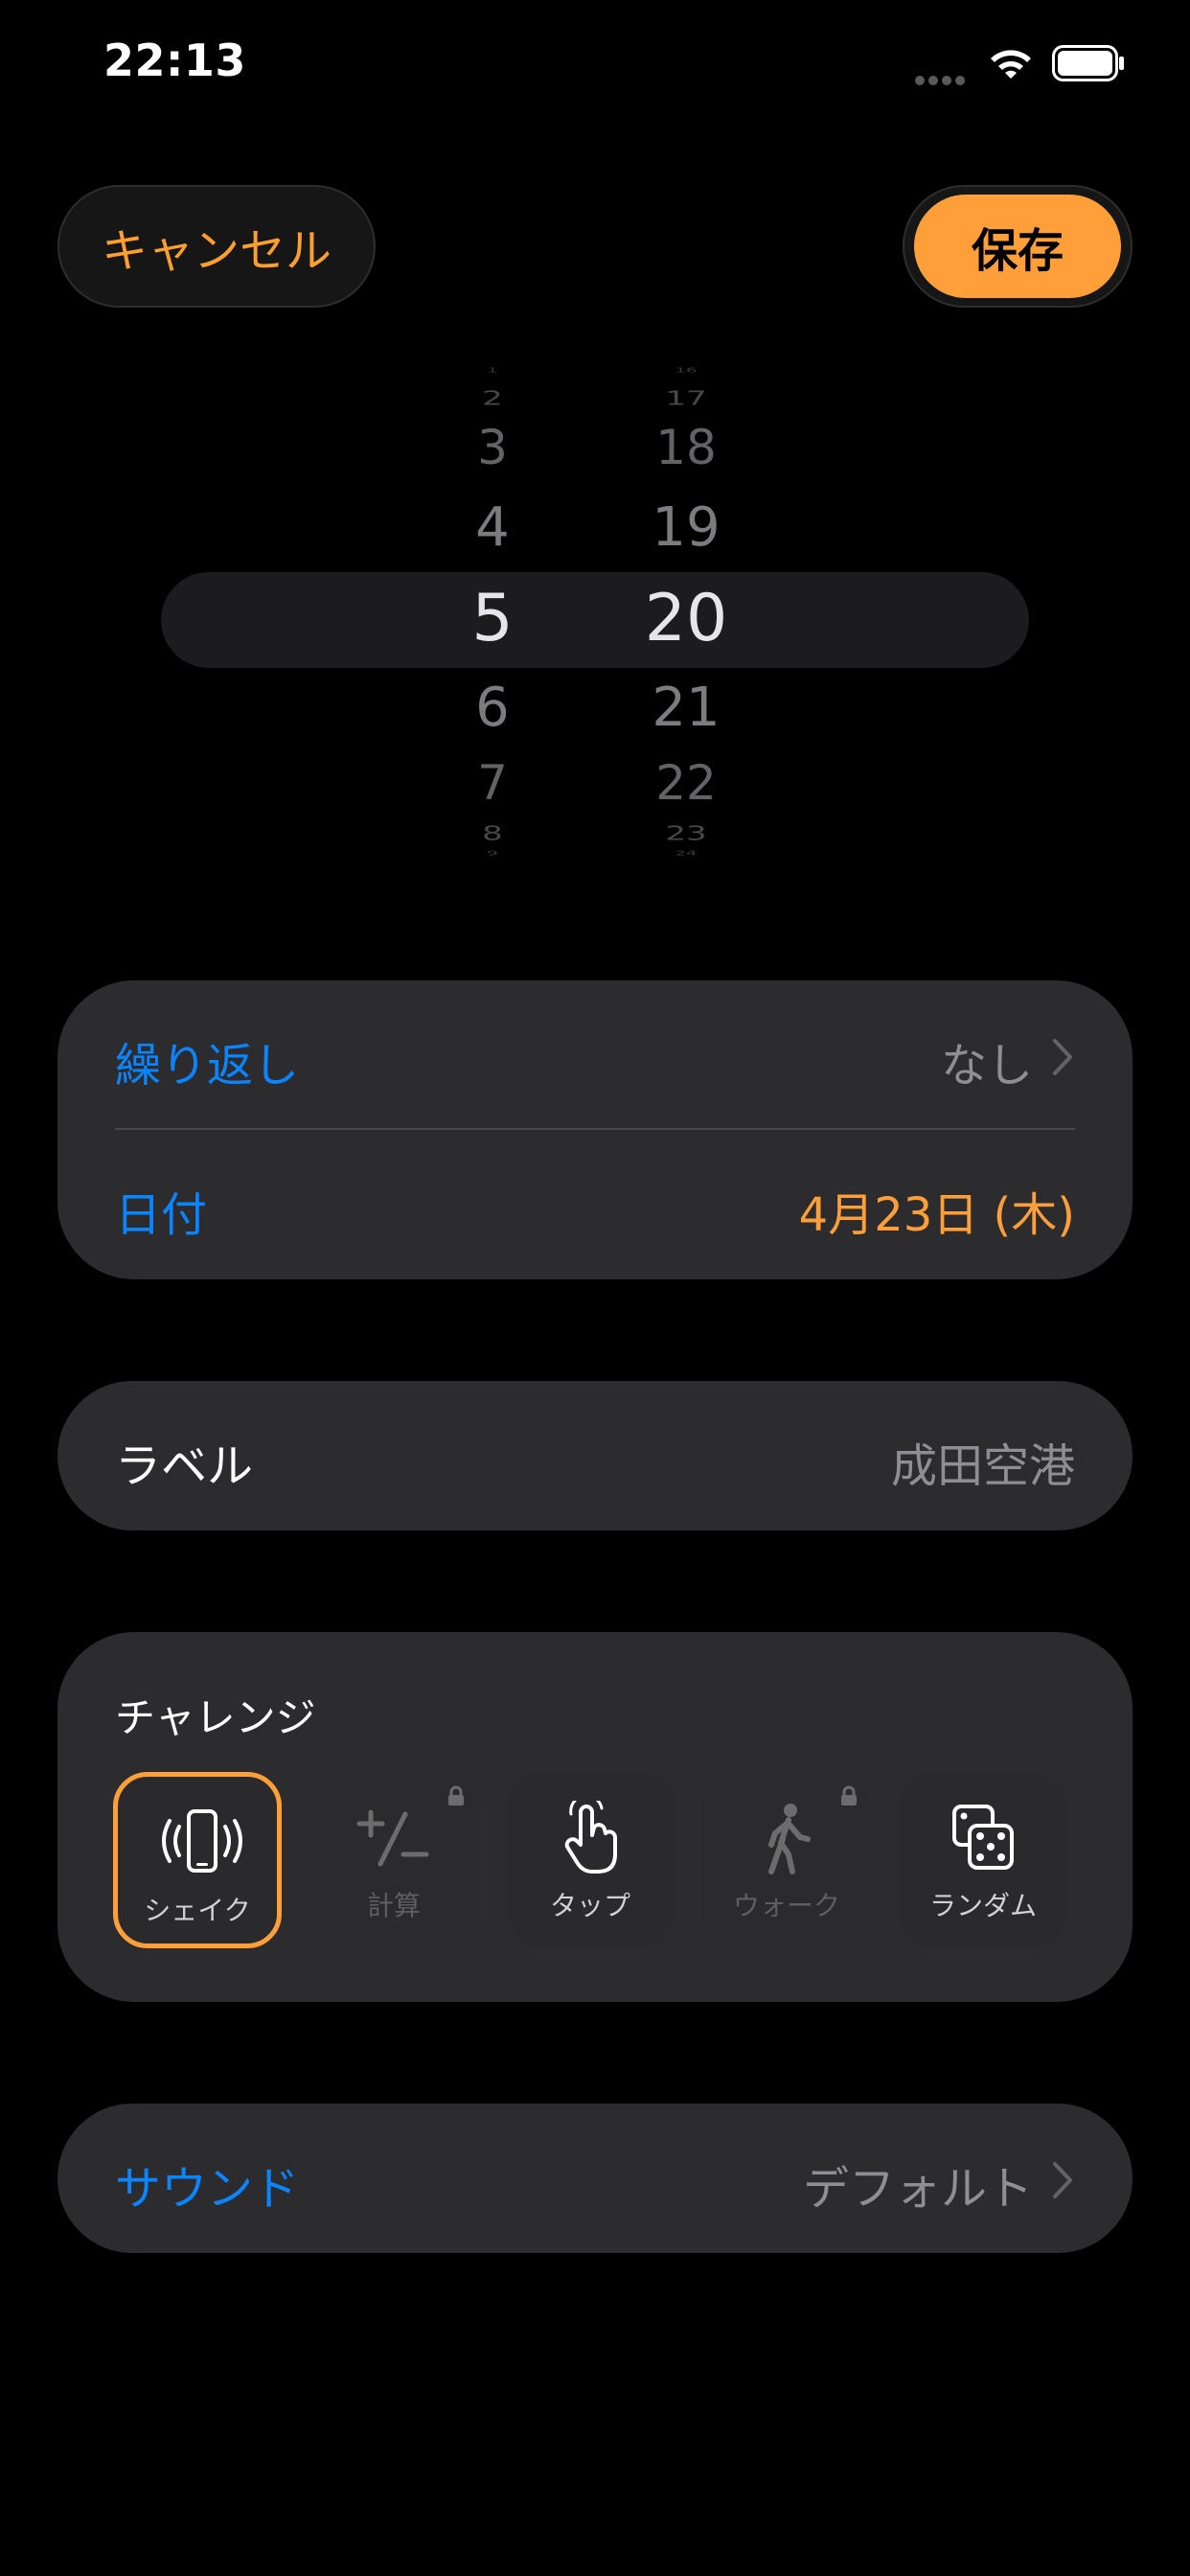  Describe the element at coordinates (595, 2179) in the screenshot. I see `sound-card: サウンド デフォルト` at that location.